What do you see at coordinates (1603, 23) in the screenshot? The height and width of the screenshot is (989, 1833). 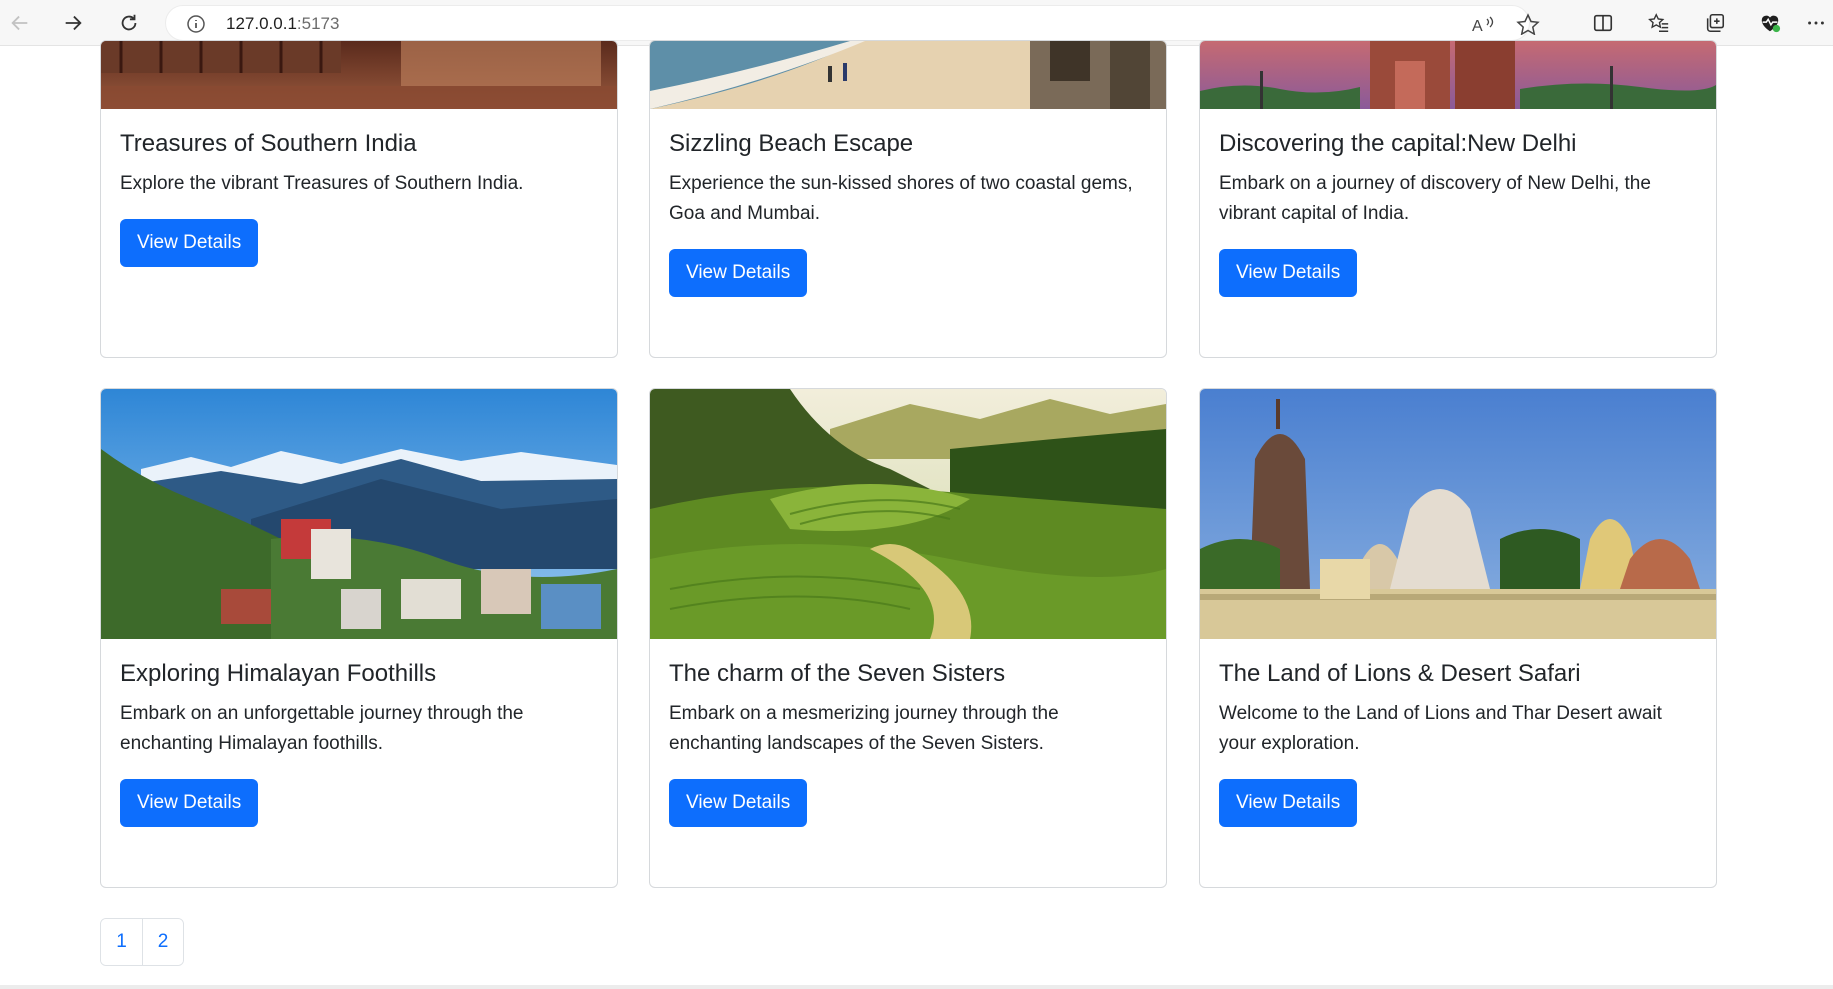 I see `split-screen-icon` at bounding box center [1603, 23].